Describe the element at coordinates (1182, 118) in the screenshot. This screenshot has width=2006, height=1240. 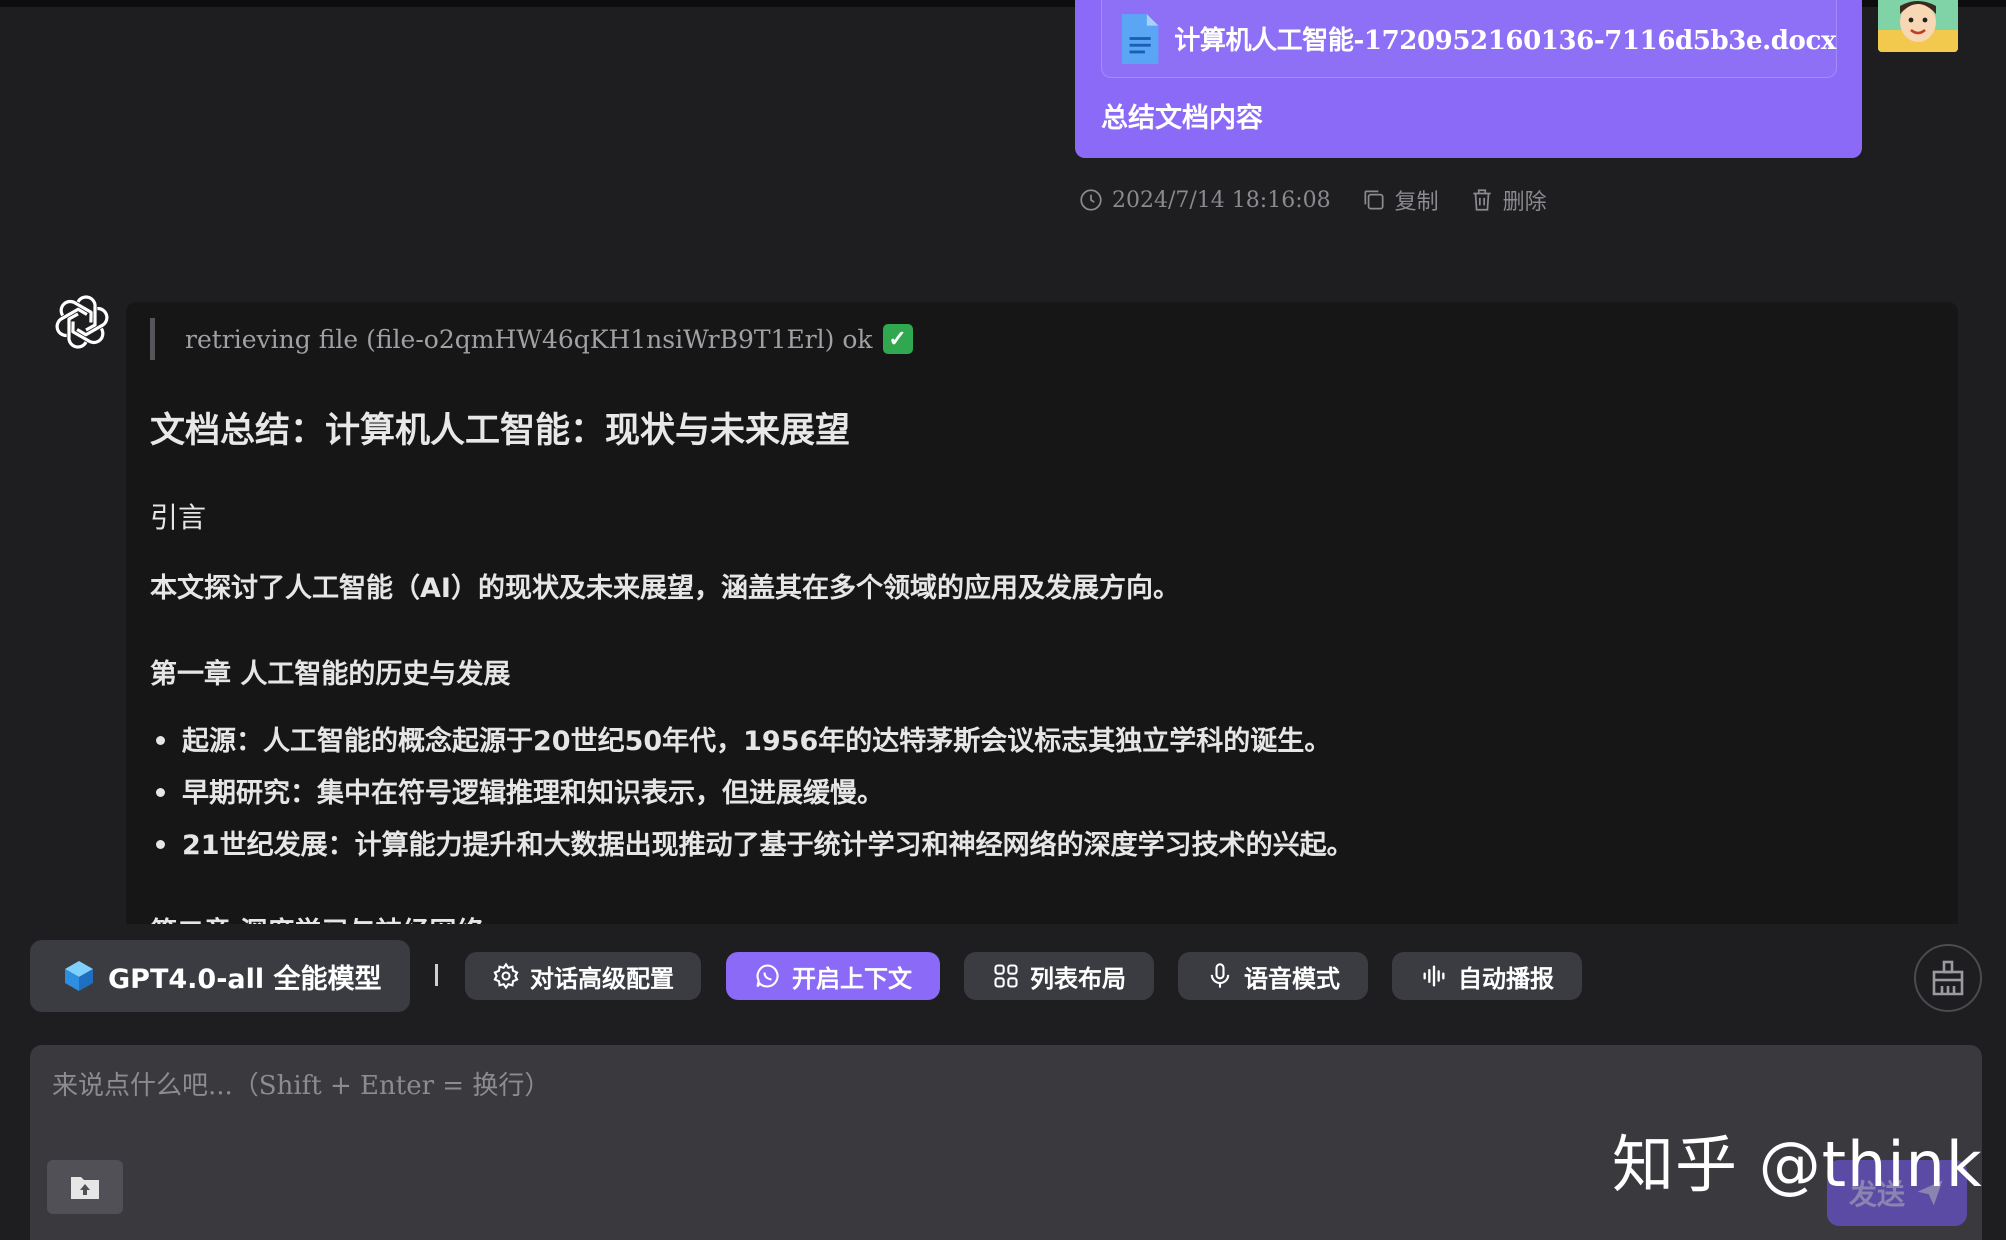
I see `user-message-text: 总结文档内容` at that location.